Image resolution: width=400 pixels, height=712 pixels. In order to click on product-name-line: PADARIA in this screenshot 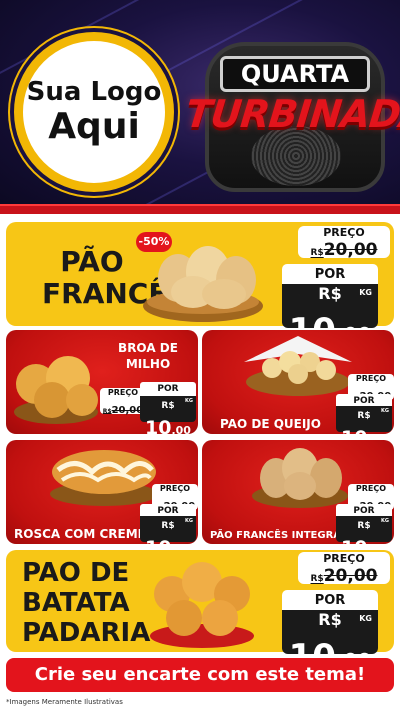, I will do `click(86, 633)`.